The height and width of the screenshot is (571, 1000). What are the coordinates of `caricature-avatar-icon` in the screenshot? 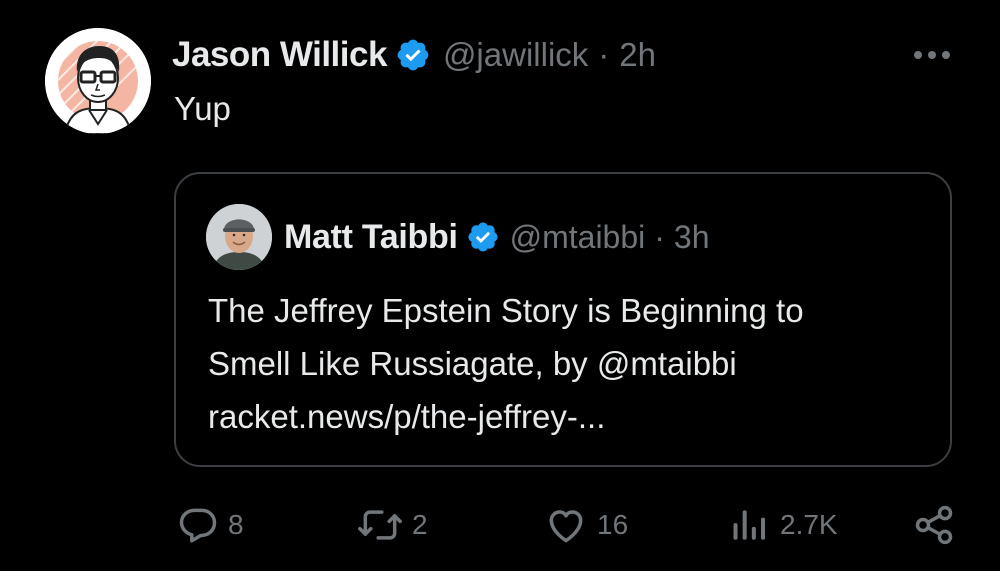 It's located at (98, 81).